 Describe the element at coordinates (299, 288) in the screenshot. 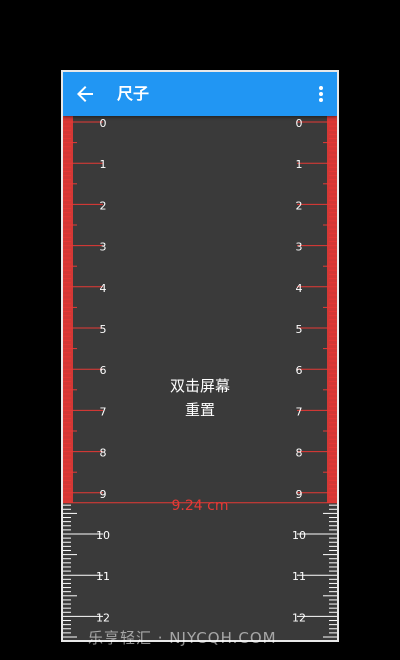

I see `right-cm-label: 4` at that location.